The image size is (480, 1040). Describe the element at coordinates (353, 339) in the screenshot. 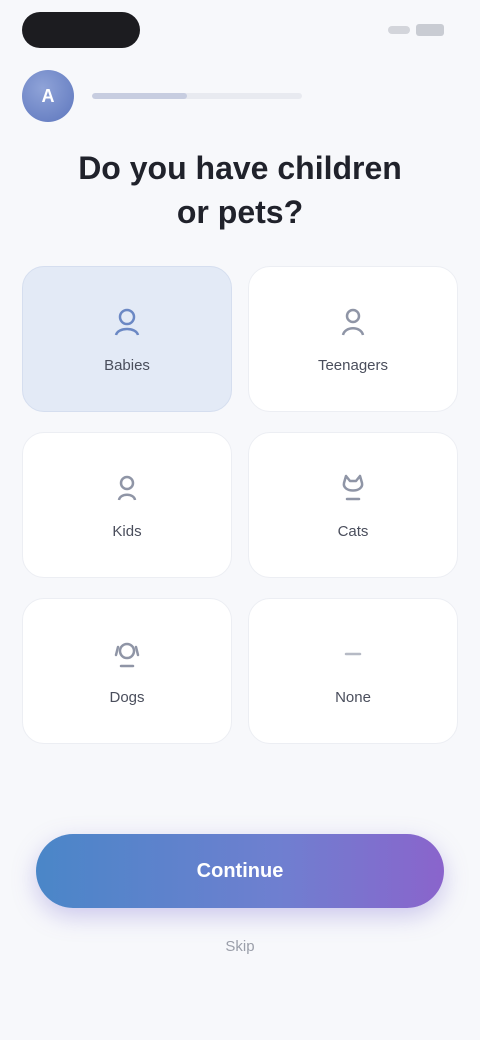

I see `option-card-teenagers: Teenagers` at that location.